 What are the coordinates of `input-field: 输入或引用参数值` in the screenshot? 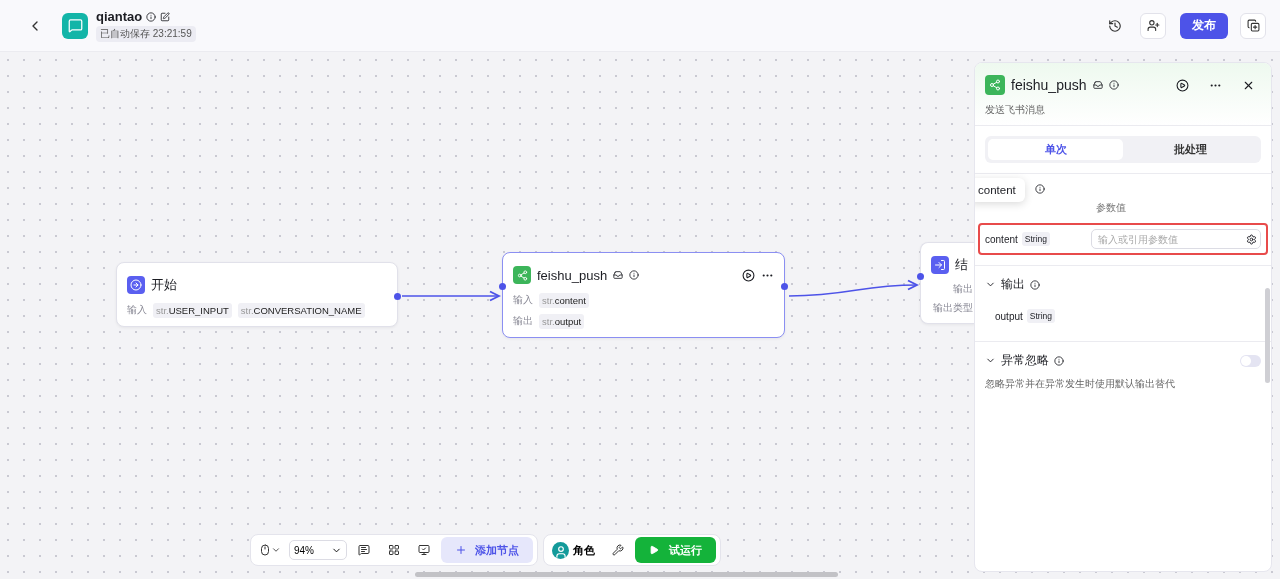 It's located at (1176, 239).